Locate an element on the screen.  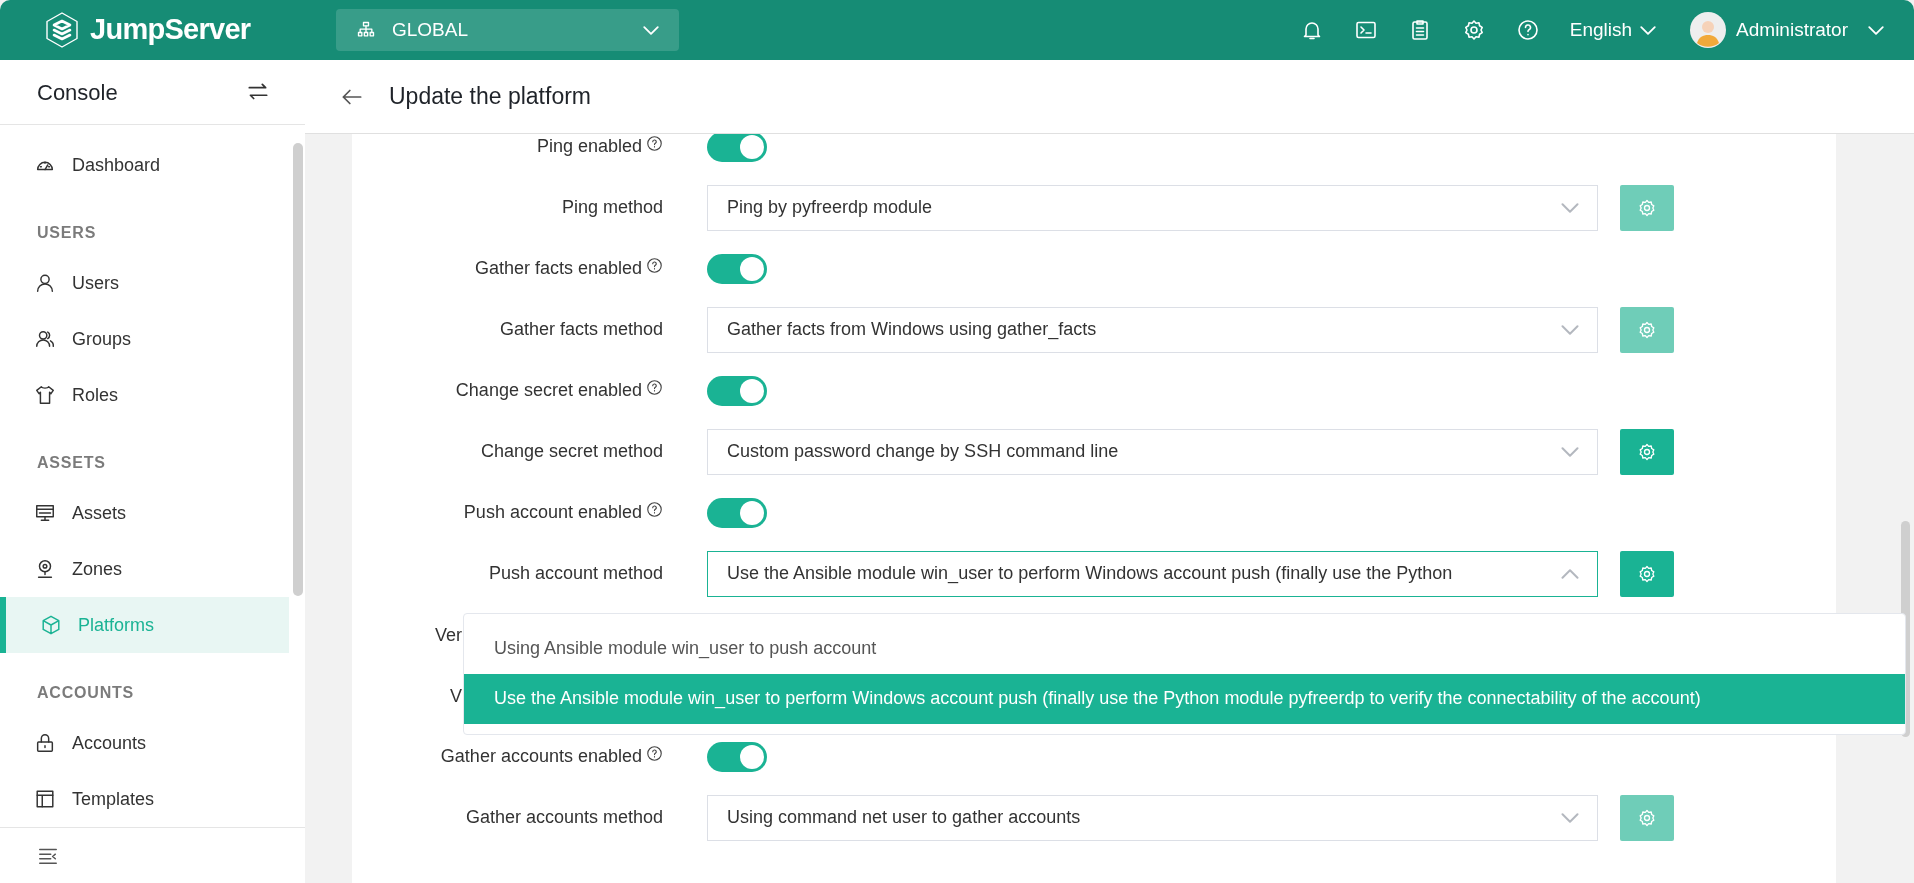
field-label: Gather facts method is located at coordinates (581, 329).